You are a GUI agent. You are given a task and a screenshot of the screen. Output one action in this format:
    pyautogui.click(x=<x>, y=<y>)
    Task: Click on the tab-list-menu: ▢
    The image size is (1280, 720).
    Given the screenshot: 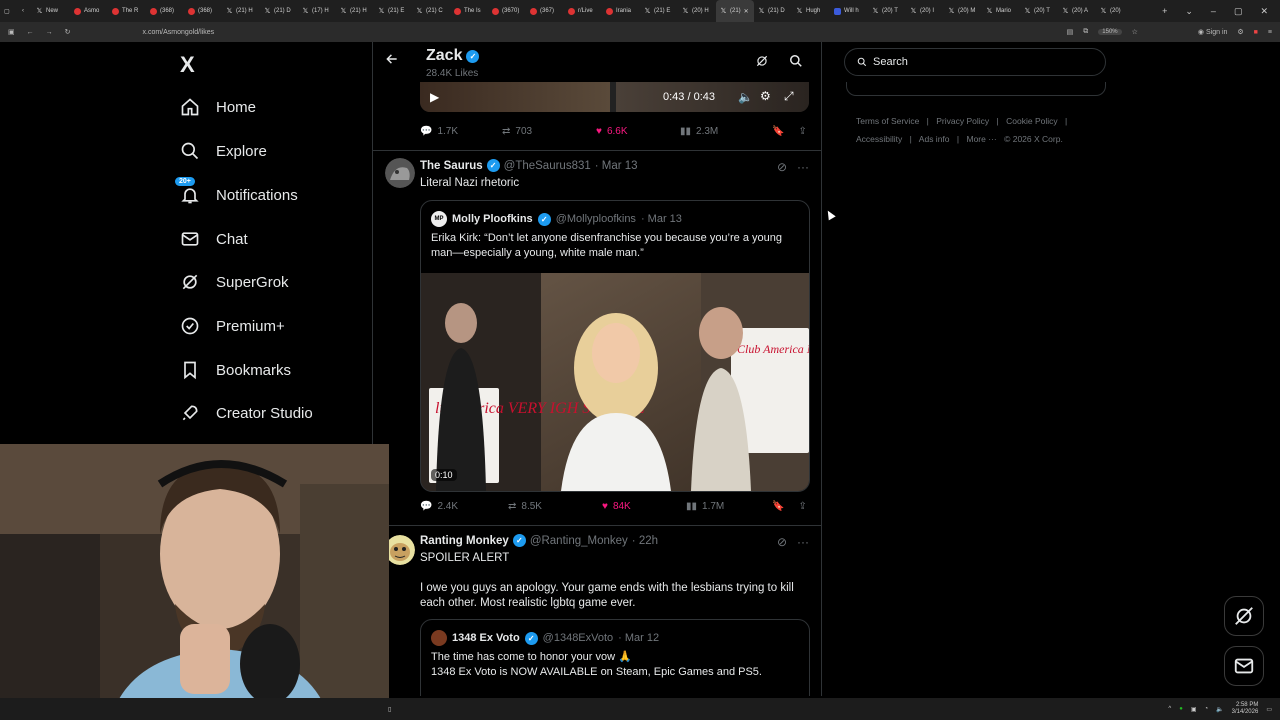 What is the action you would take?
    pyautogui.click(x=9, y=11)
    